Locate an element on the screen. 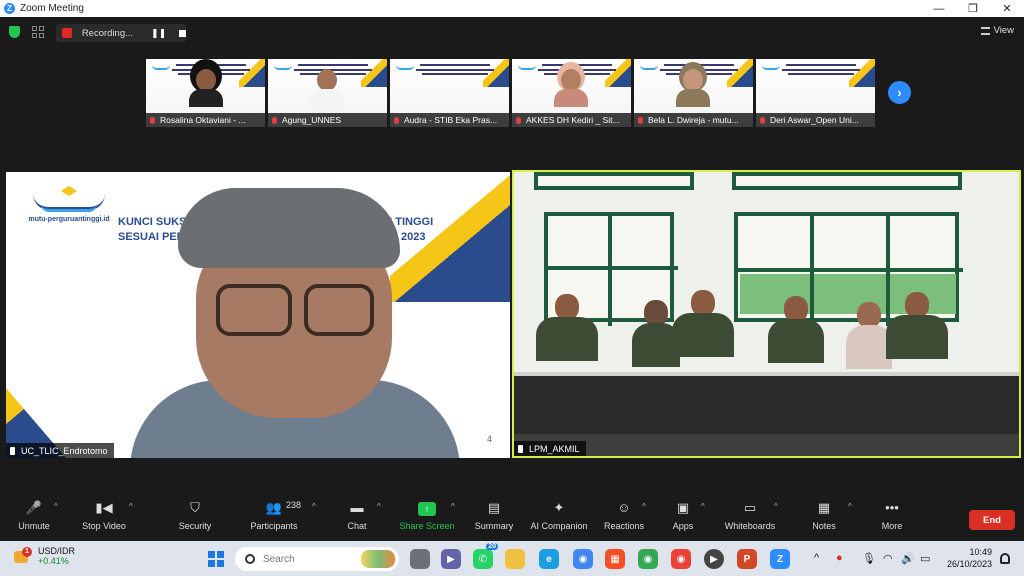 This screenshot has height=576, width=1024. floor is located at coordinates (766, 445).